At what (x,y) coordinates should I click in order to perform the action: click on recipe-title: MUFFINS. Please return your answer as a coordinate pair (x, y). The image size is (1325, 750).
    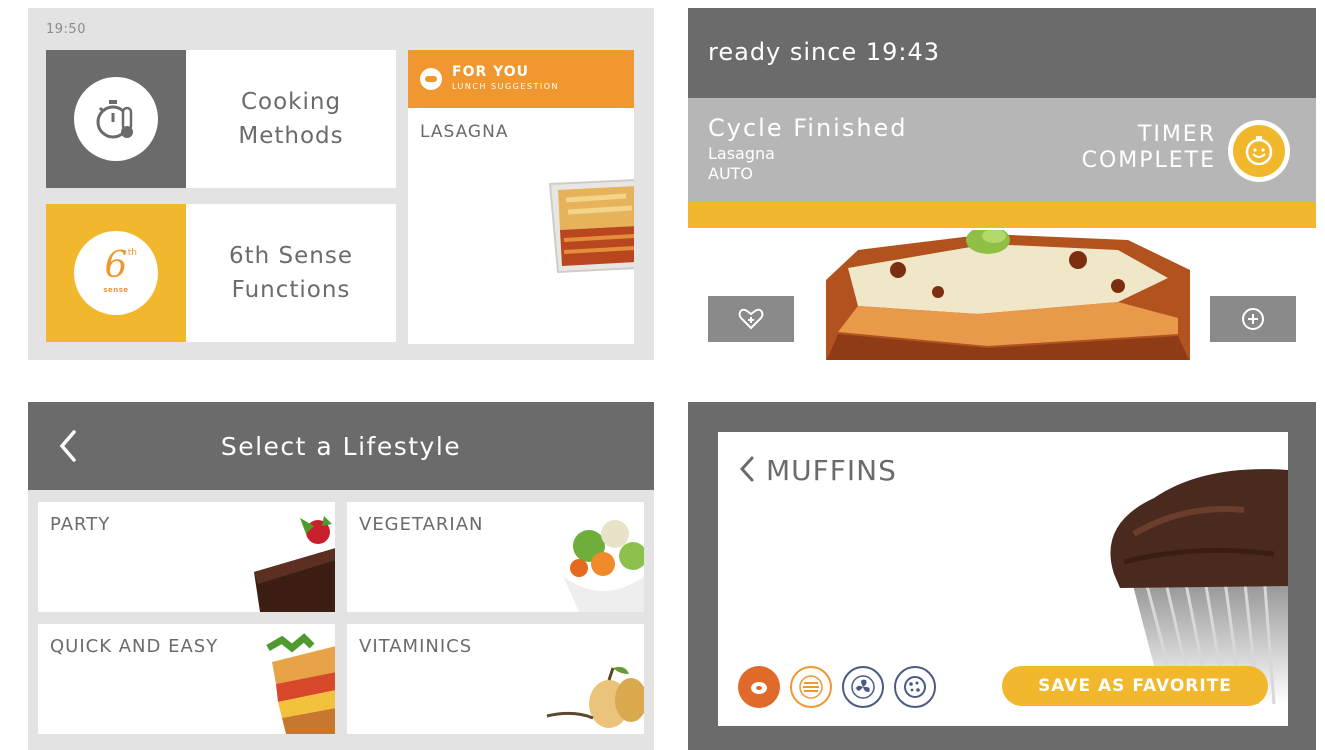
    Looking at the image, I should click on (831, 470).